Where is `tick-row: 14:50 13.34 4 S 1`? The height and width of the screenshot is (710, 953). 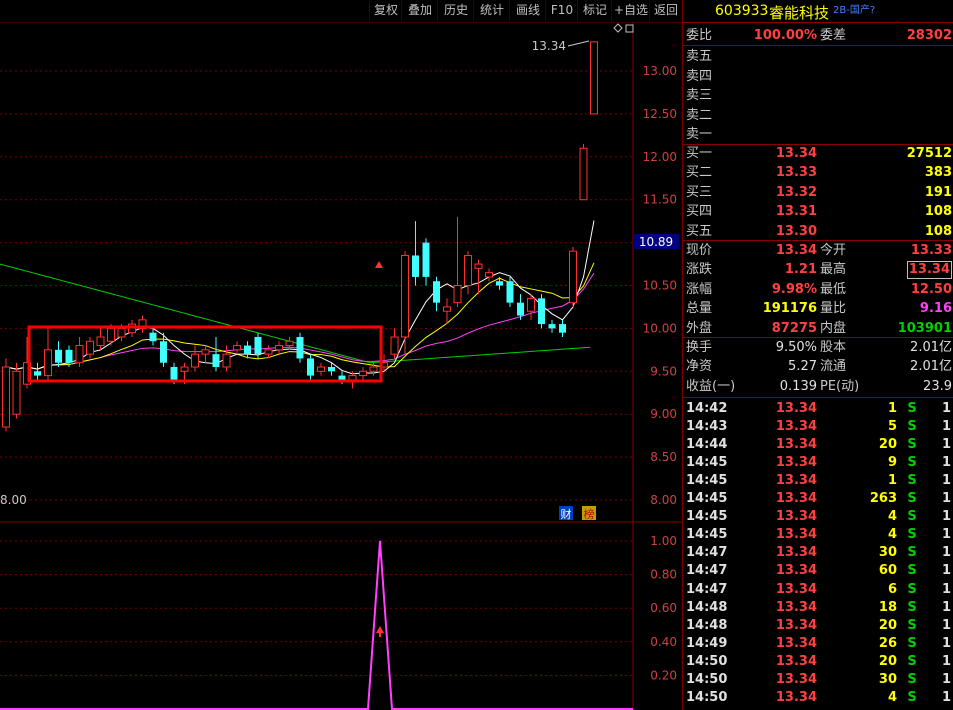 tick-row: 14:50 13.34 4 S 1 is located at coordinates (818, 697).